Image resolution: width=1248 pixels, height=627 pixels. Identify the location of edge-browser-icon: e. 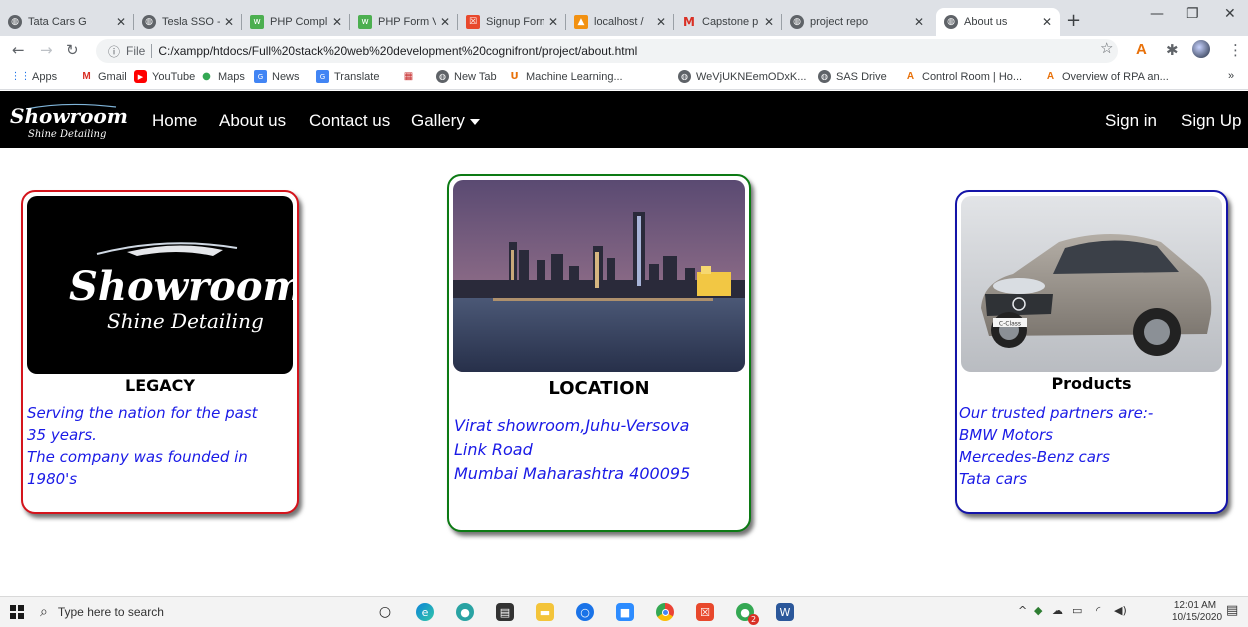
(425, 612).